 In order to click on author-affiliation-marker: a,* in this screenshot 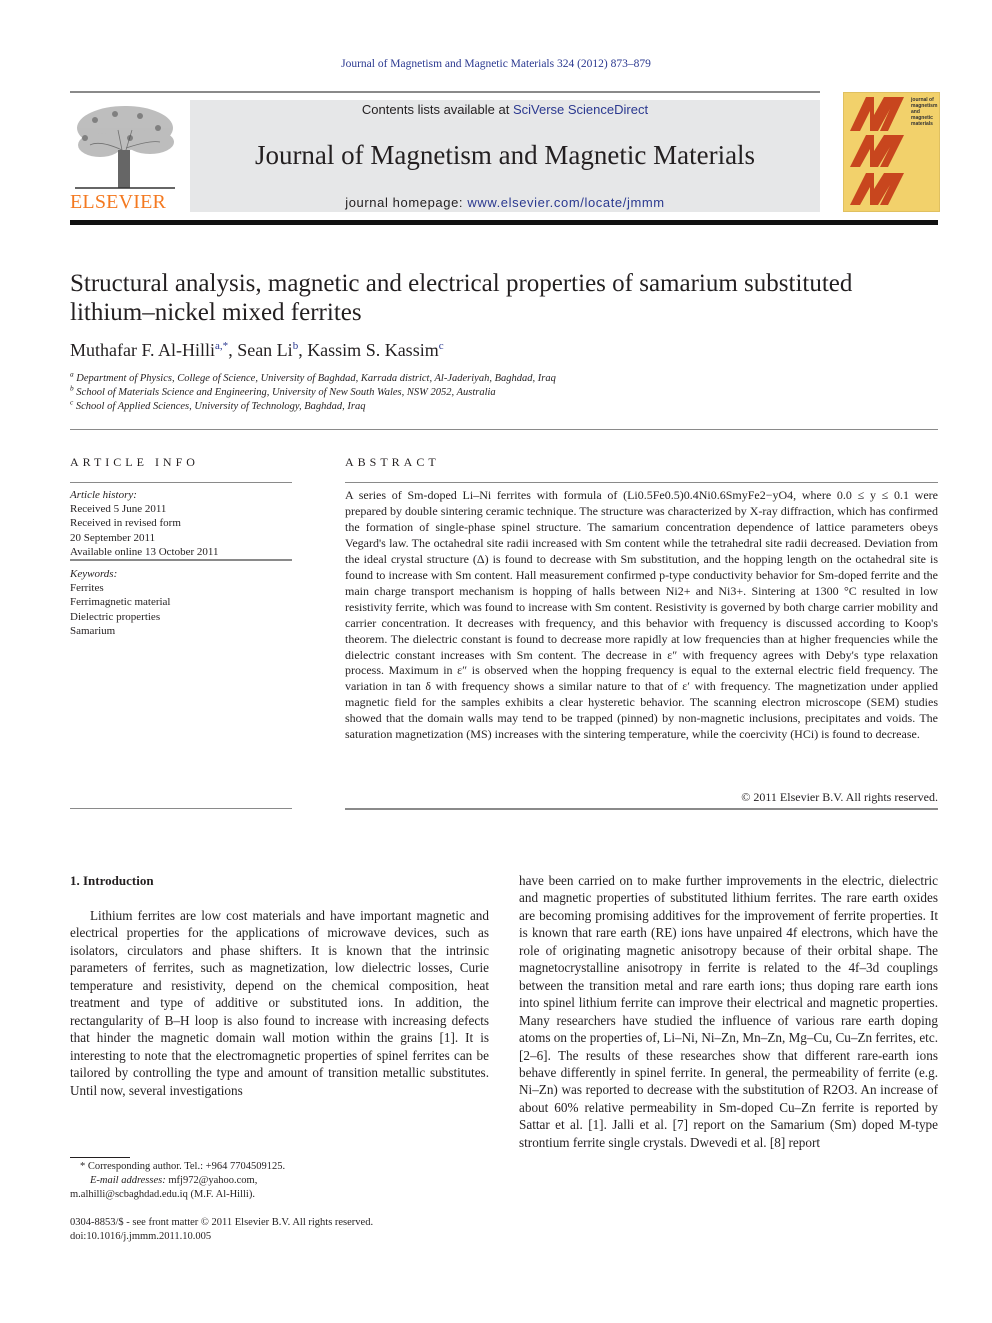, I will do `click(221, 346)`.